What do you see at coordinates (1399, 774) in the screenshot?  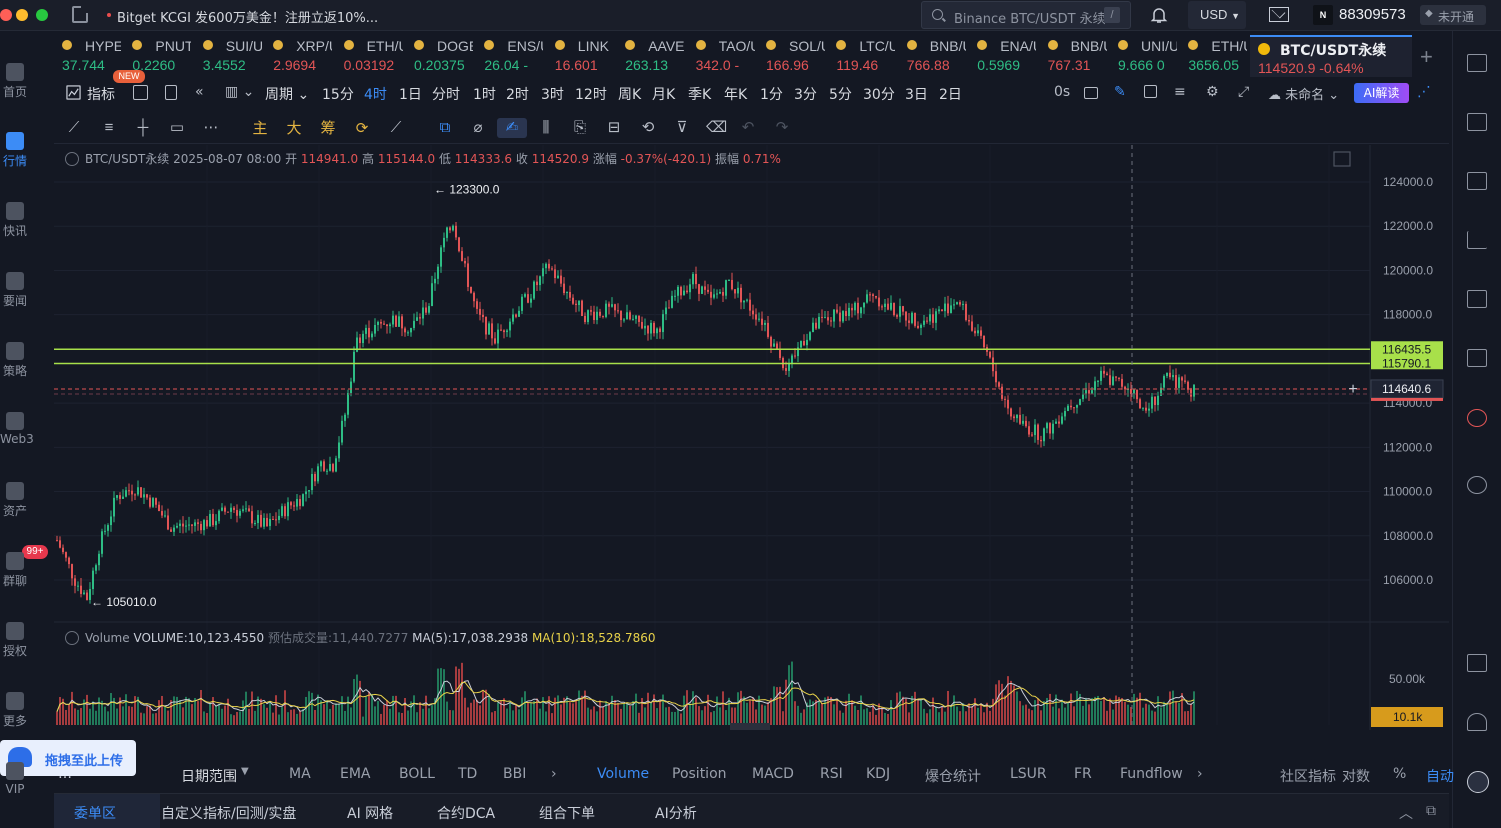 I see `scale-option-2: %` at bounding box center [1399, 774].